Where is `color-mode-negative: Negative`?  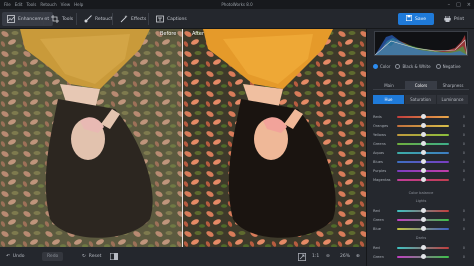
color-mode-negative: Negative is located at coordinates (448, 66).